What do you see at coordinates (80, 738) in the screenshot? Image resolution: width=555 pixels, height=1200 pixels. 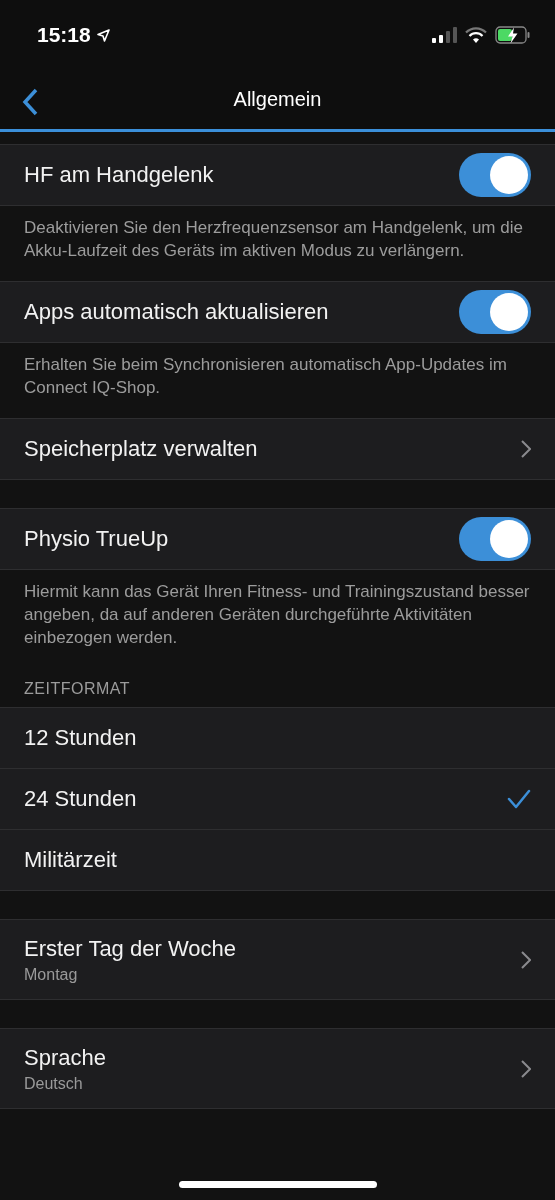 I see `option-label: 12 Stunden` at bounding box center [80, 738].